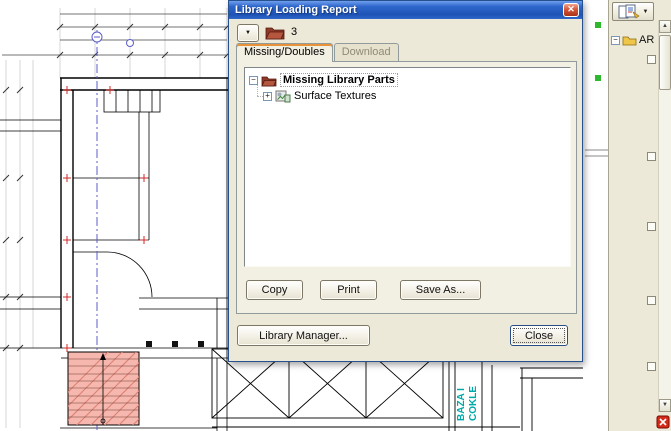 The image size is (671, 431). I want to click on tree-item-label: Surface Textures, so click(335, 96).